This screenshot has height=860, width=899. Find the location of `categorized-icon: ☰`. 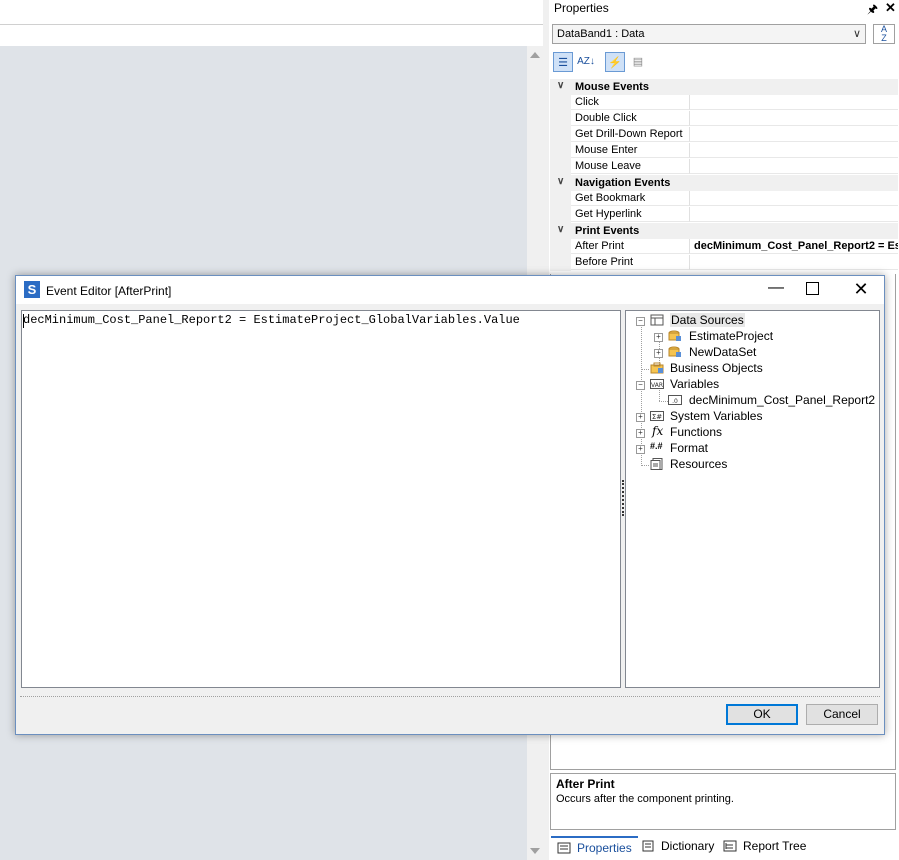

categorized-icon: ☰ is located at coordinates (563, 62).